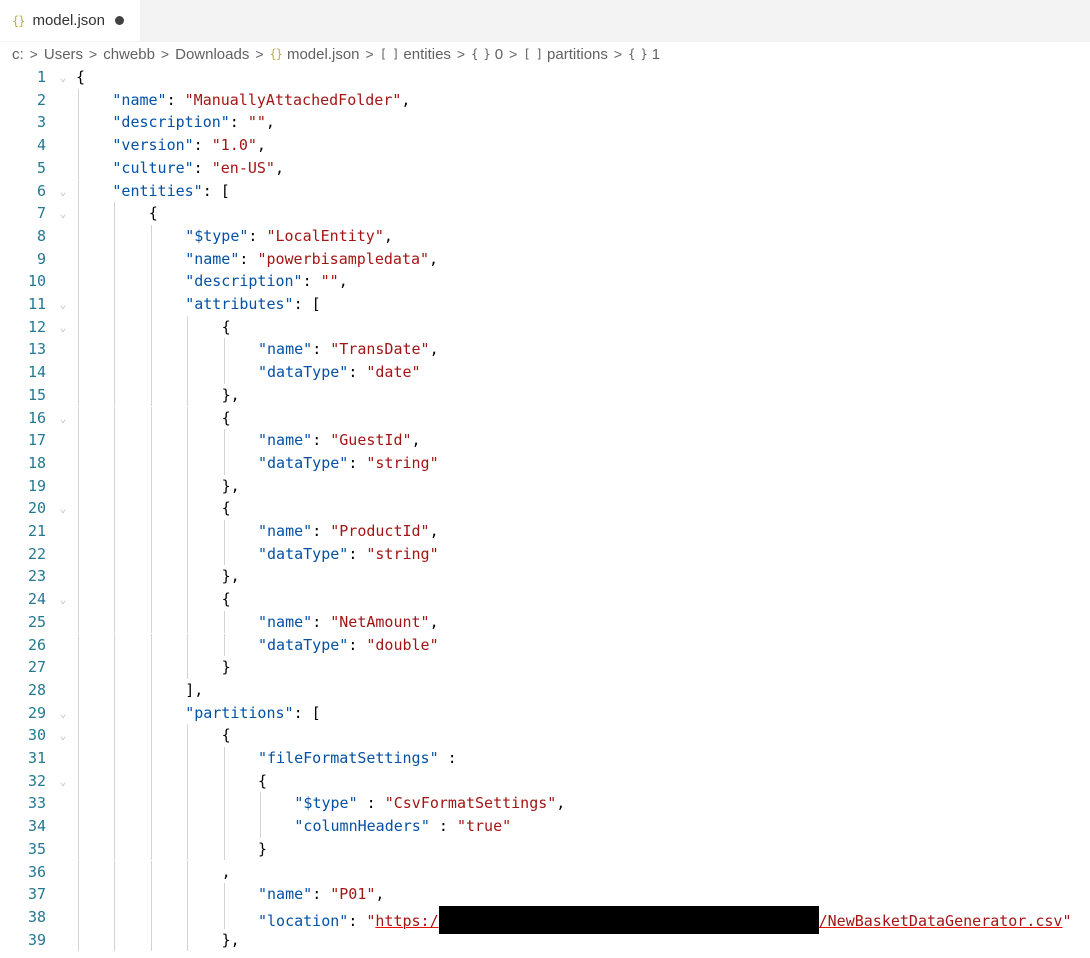 The width and height of the screenshot is (1090, 958). Describe the element at coordinates (545, 304) in the screenshot. I see `code-line: 11 ⌄ "attributes": [` at that location.